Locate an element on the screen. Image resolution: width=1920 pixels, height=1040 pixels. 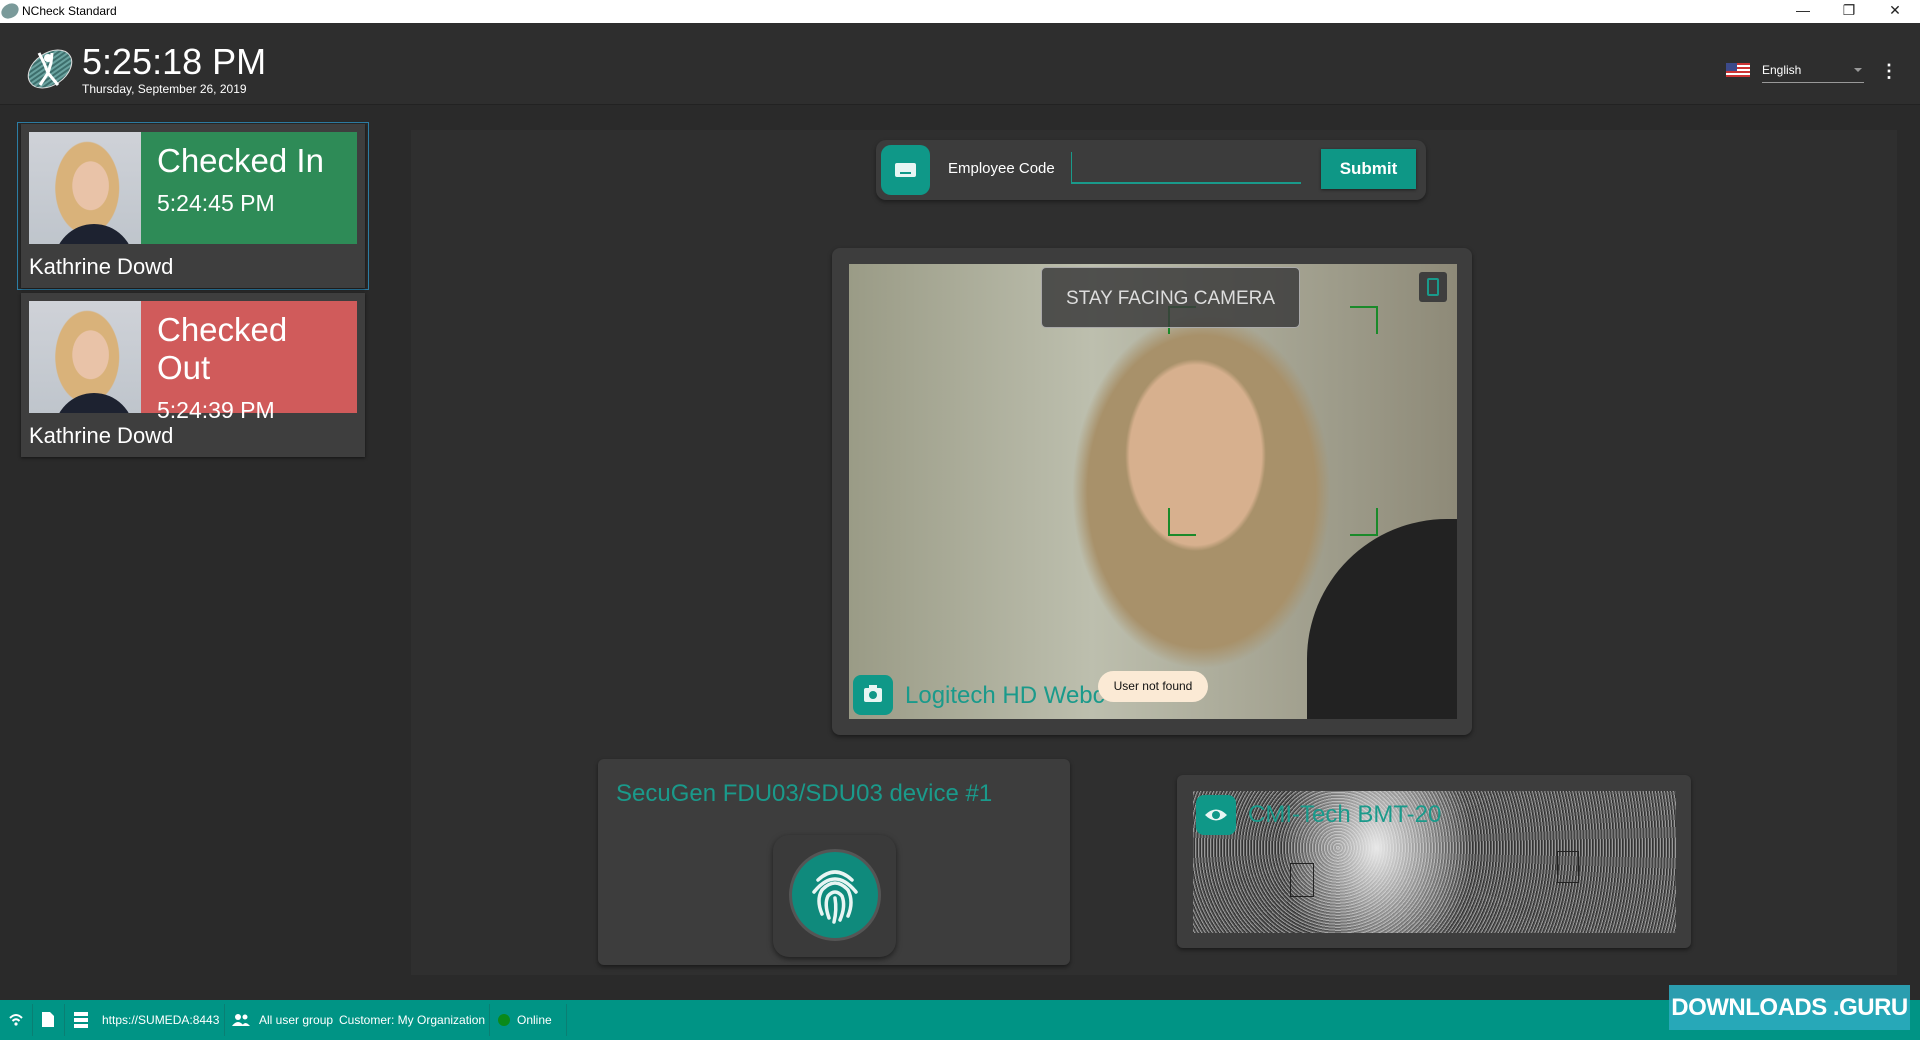
status-panel: Checked Out 5:24:39 PM is located at coordinates (249, 362).